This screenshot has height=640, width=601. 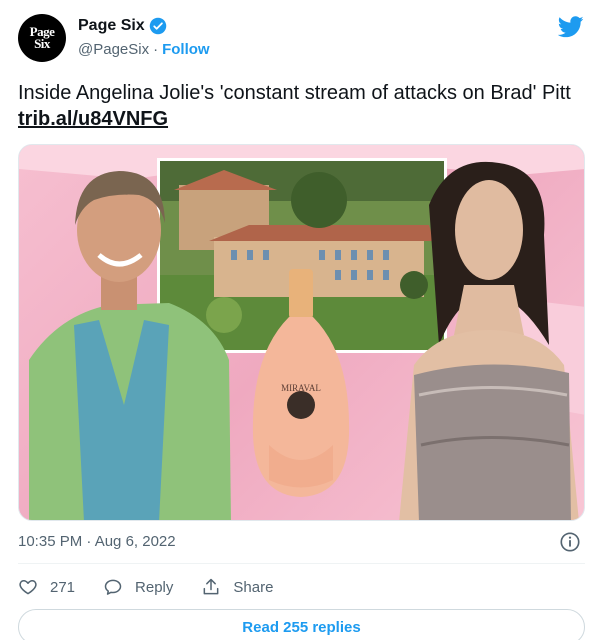 I want to click on tweet-header: Page Six Page Six @PageSix · Follow, so click(x=301, y=38).